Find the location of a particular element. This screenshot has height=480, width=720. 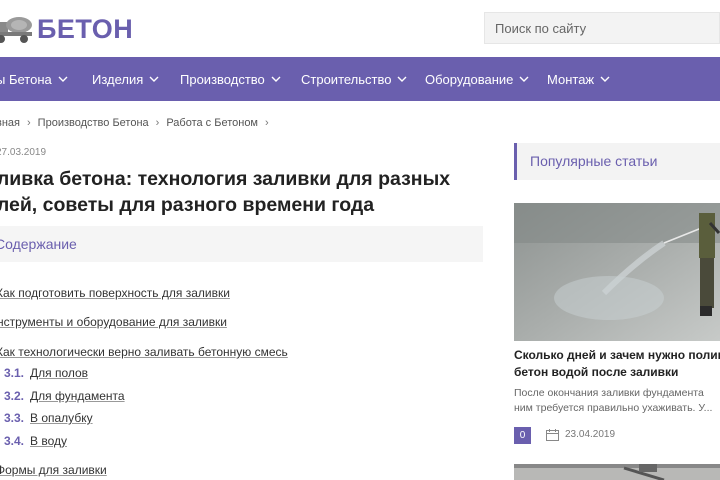

comment-count-badge: 0 is located at coordinates (522, 435).